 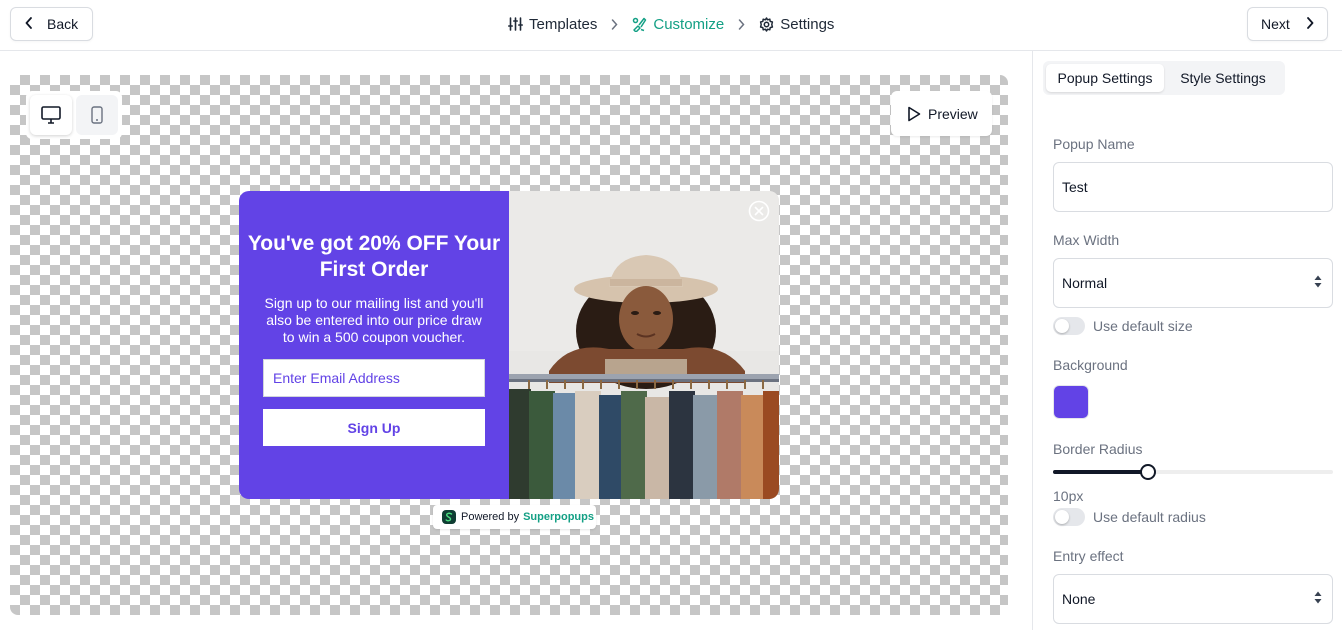 I want to click on step-settings: Settings, so click(x=796, y=24).